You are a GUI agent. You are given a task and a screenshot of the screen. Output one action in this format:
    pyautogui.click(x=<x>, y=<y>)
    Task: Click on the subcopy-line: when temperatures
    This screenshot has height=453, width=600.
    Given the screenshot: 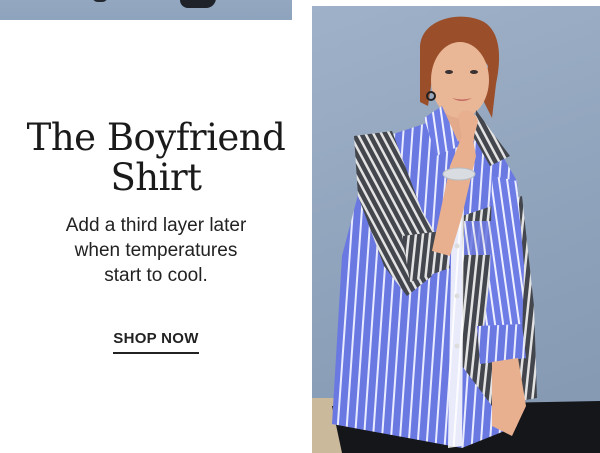 What is the action you would take?
    pyautogui.click(x=156, y=250)
    